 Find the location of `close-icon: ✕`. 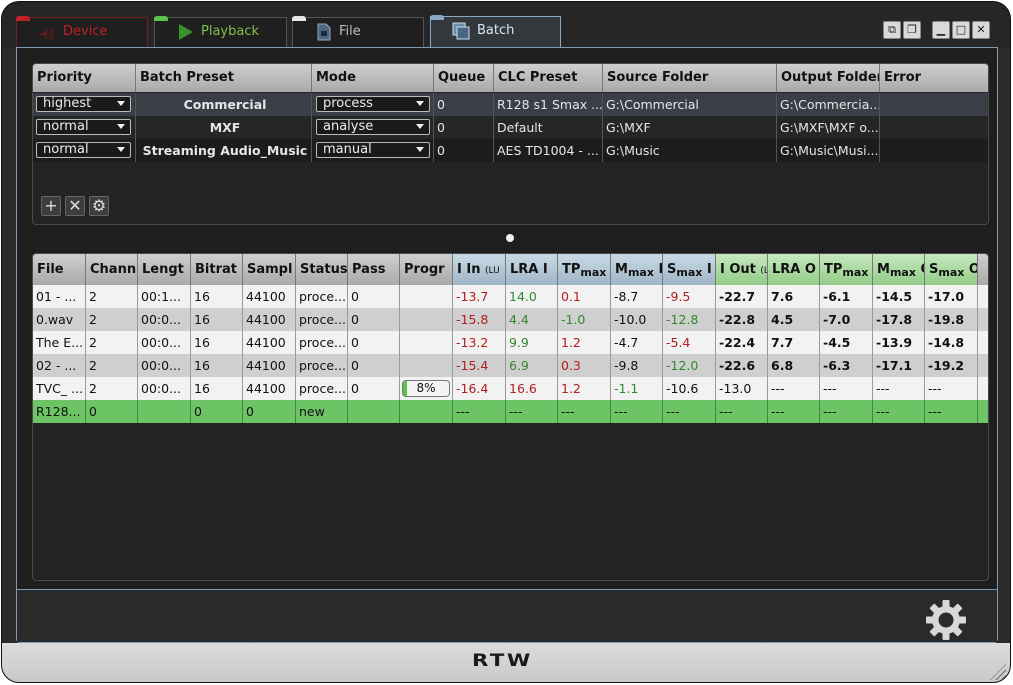

close-icon: ✕ is located at coordinates (981, 30).